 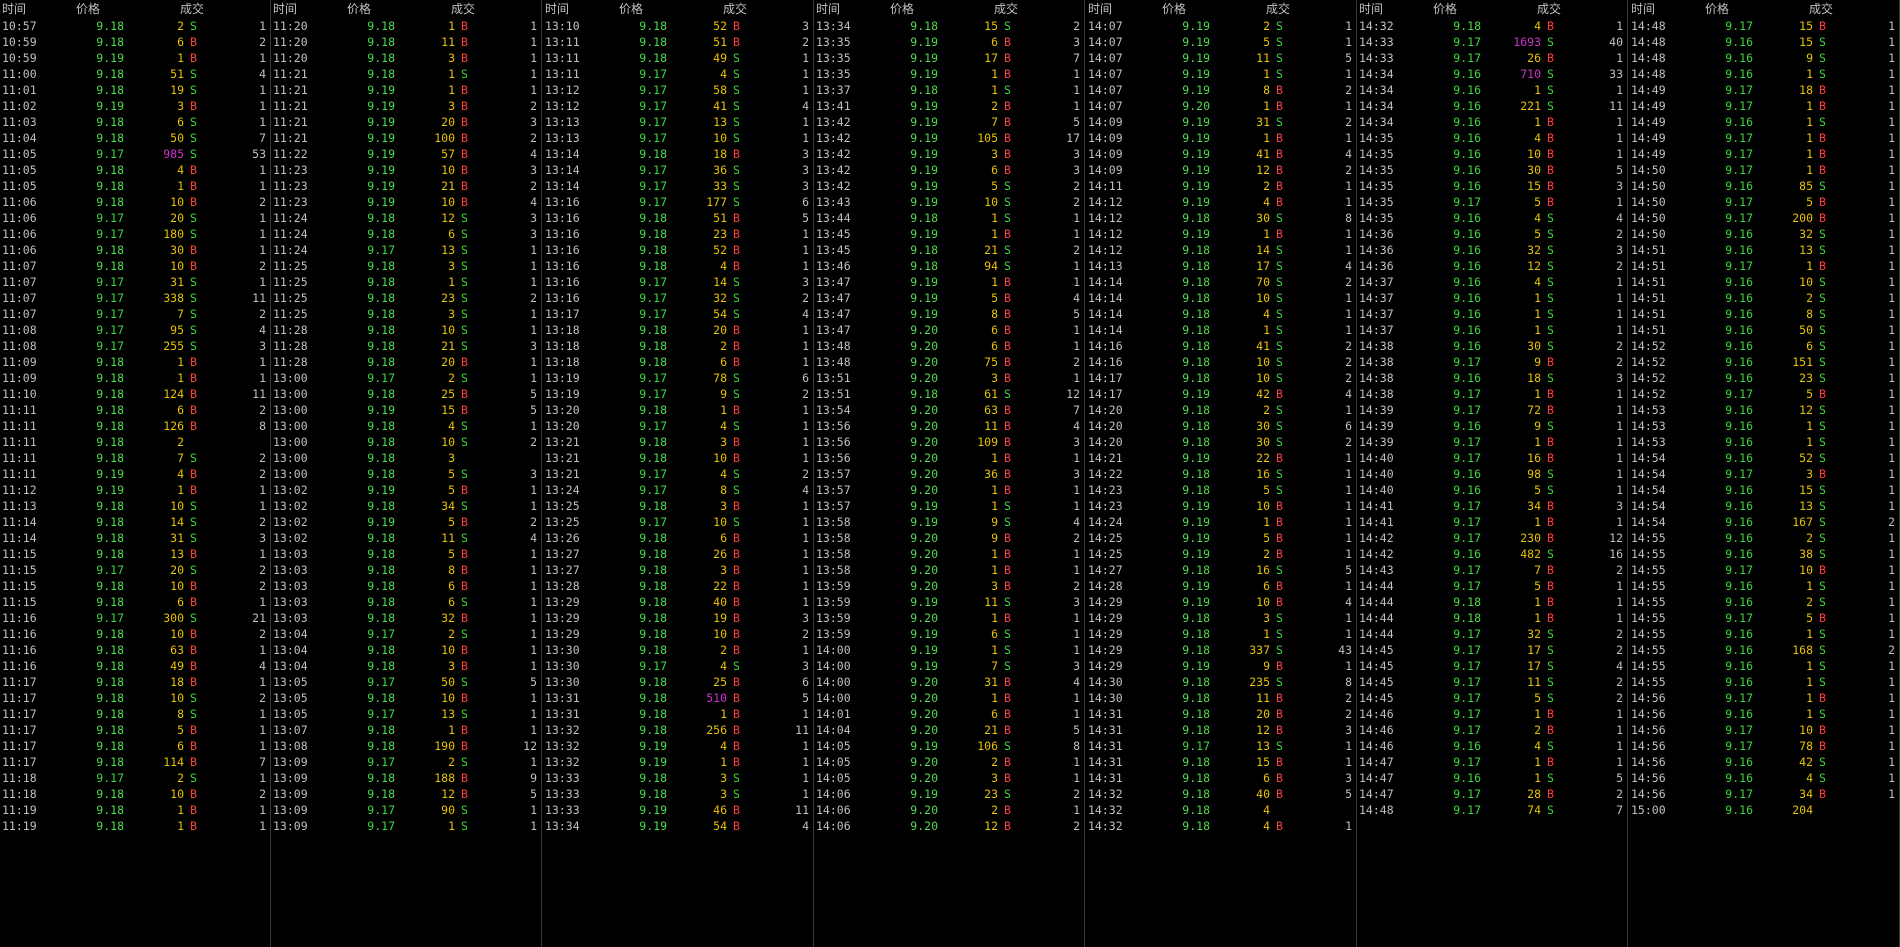 I want to click on trade-row: 11:16 9.18 49 B 4, so click(x=135, y=666).